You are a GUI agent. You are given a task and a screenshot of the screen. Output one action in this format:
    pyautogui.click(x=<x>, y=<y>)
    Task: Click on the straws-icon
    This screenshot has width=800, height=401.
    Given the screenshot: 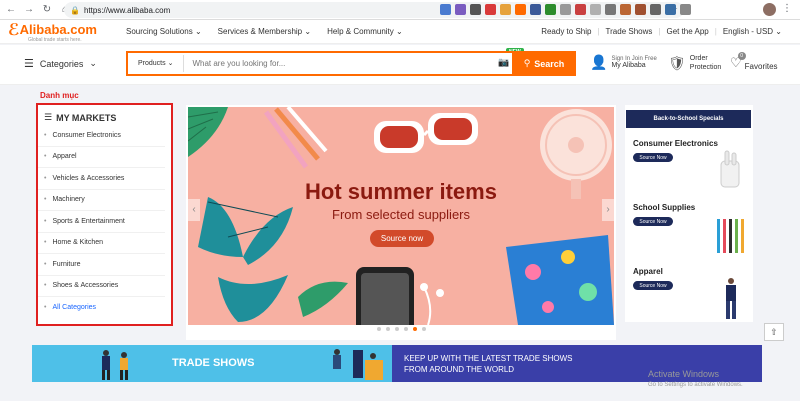 What is the action you would take?
    pyautogui.click(x=295, y=138)
    